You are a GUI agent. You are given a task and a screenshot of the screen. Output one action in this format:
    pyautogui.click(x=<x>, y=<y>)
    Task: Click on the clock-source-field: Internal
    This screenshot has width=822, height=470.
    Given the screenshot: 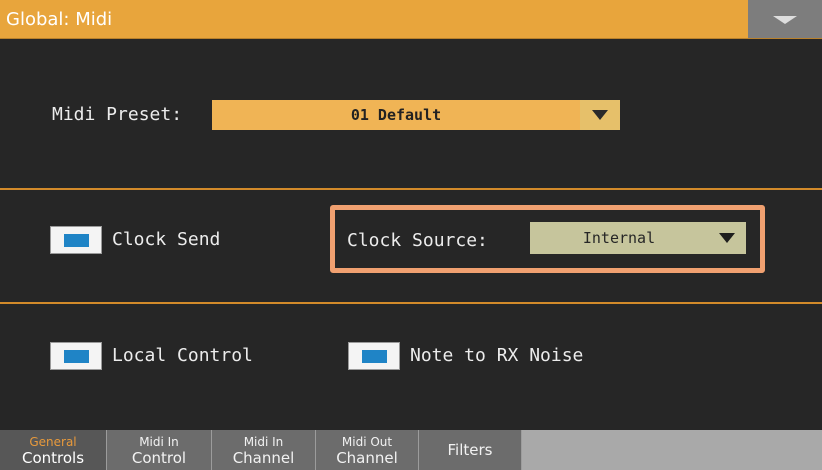 What is the action you would take?
    pyautogui.click(x=620, y=238)
    